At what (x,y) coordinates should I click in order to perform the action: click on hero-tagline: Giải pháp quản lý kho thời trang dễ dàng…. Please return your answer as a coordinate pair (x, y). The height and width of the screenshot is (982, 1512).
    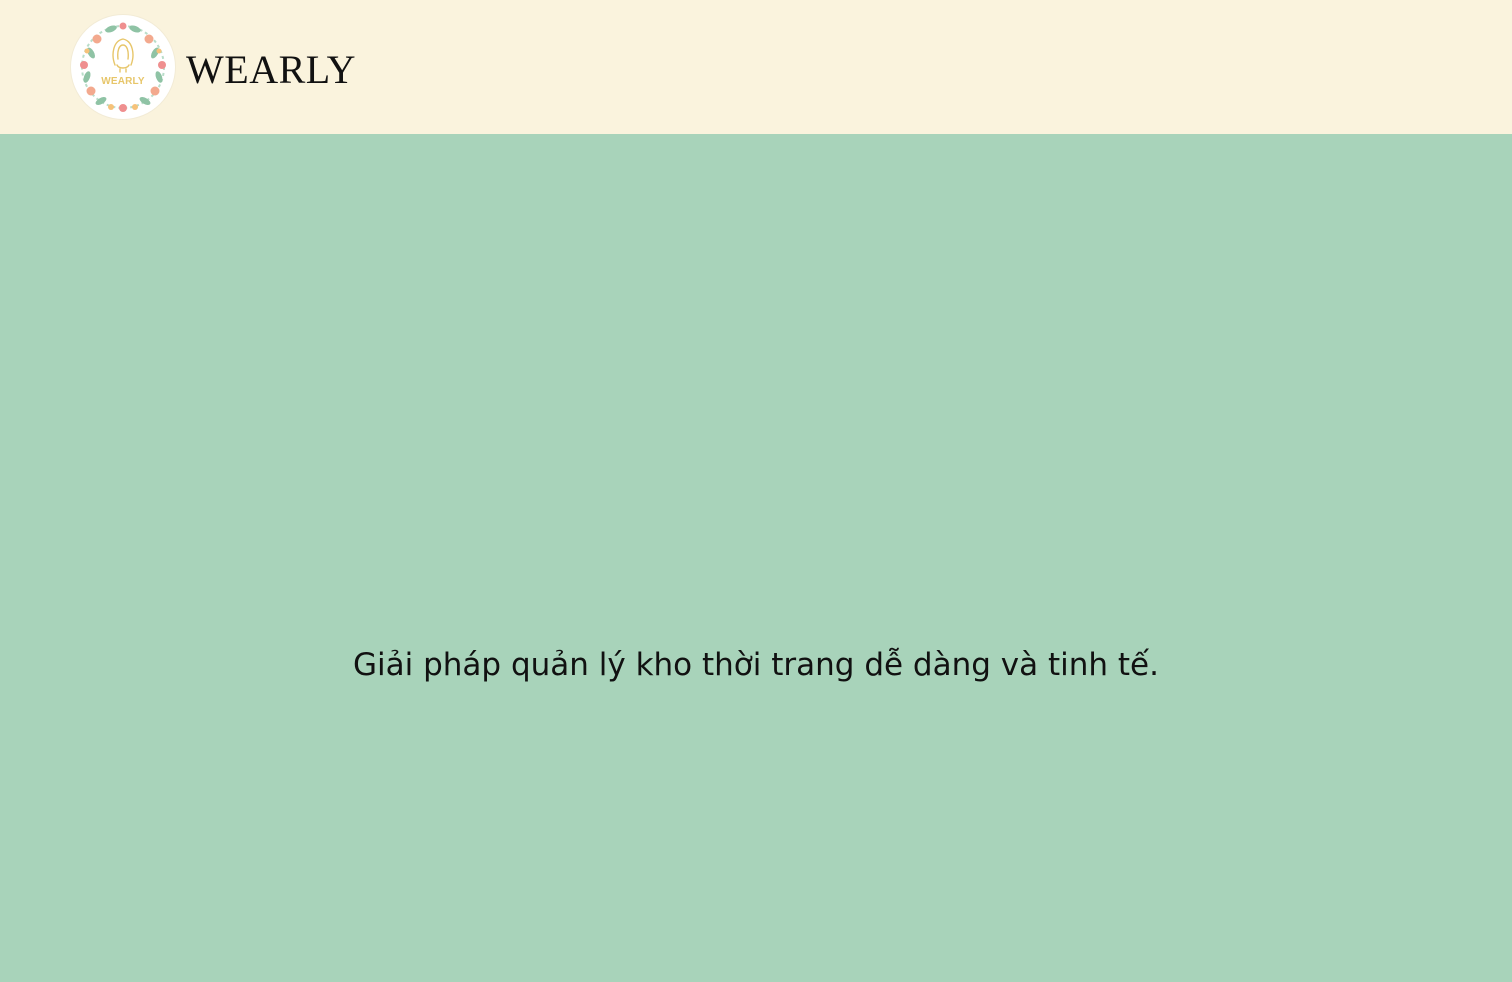
    Looking at the image, I should click on (756, 665).